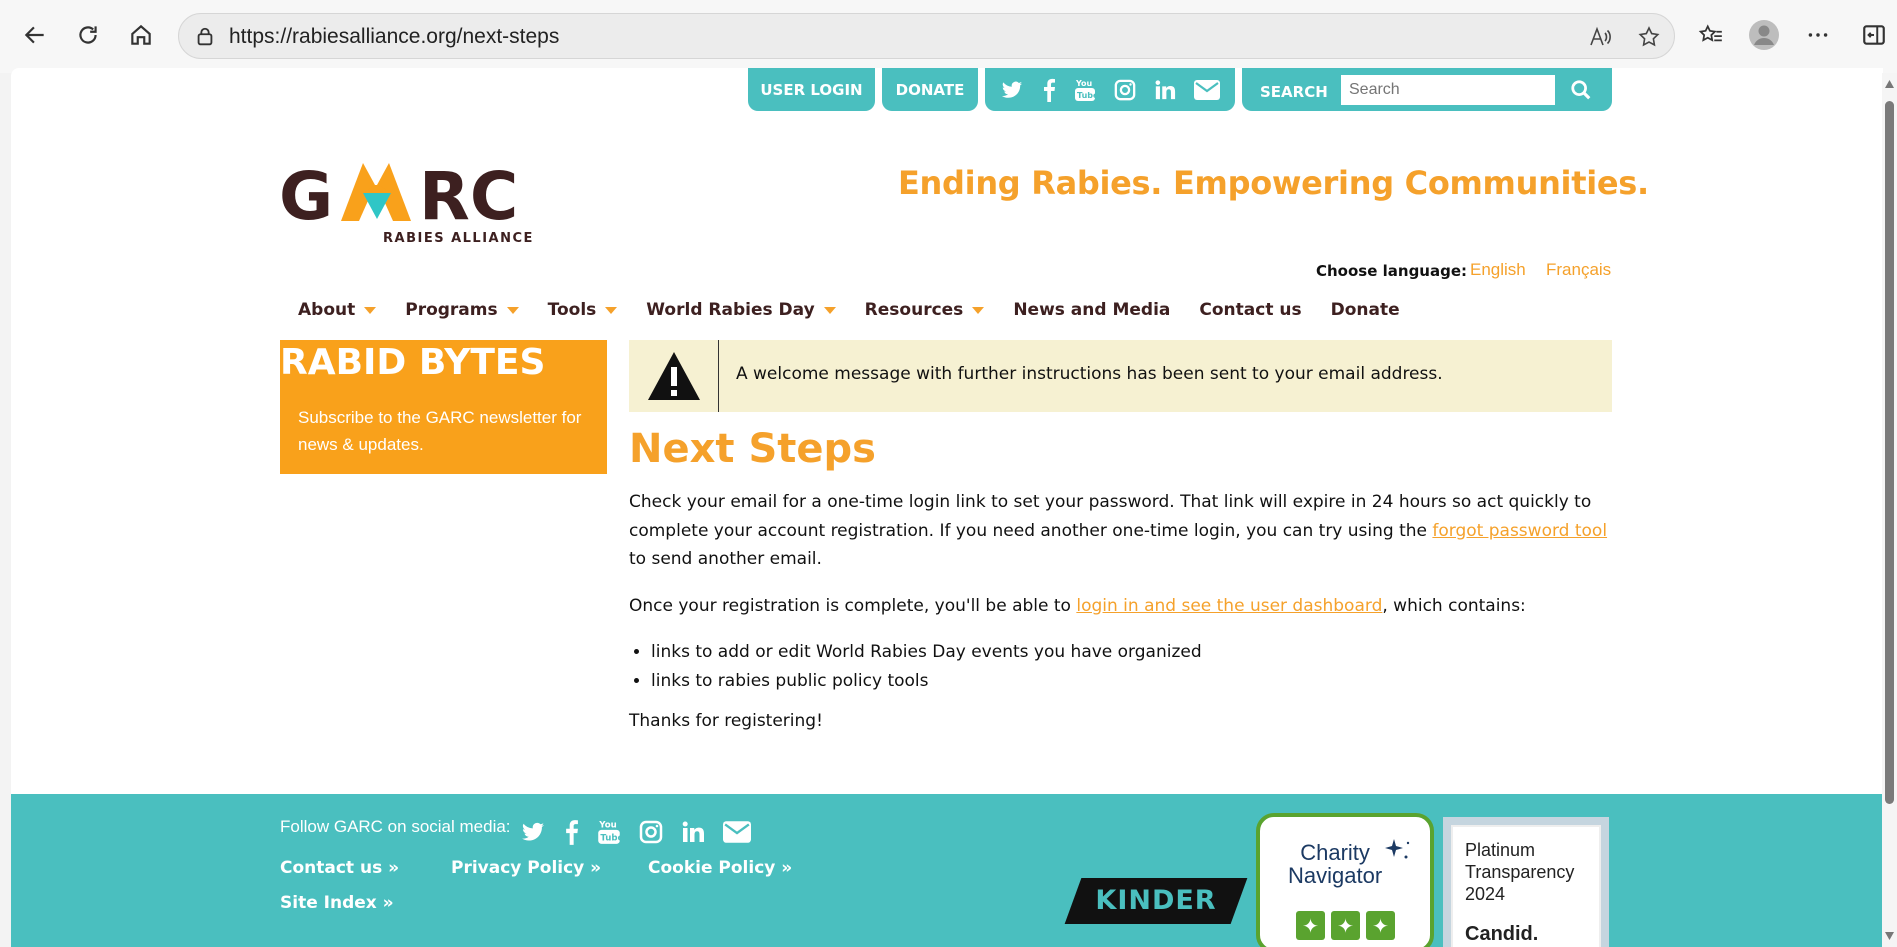  Describe the element at coordinates (720, 868) in the screenshot. I see `footer-cookie-link: Cookie Policy »` at that location.